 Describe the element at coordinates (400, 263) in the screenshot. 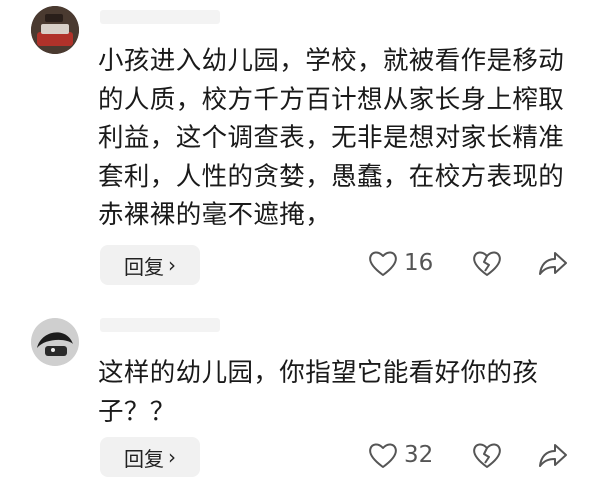

I see `like-button: 16` at that location.